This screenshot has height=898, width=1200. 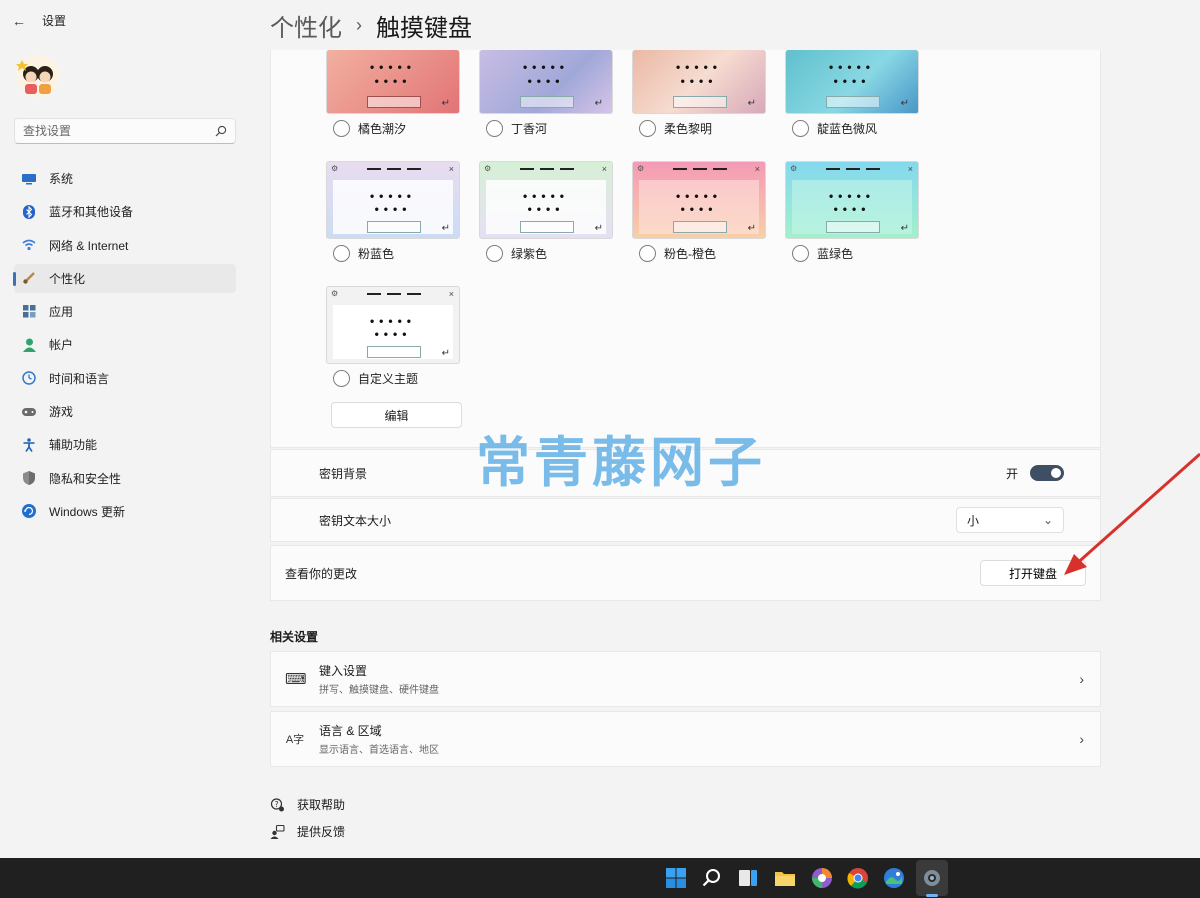 I want to click on browser-icon, so click(x=822, y=878).